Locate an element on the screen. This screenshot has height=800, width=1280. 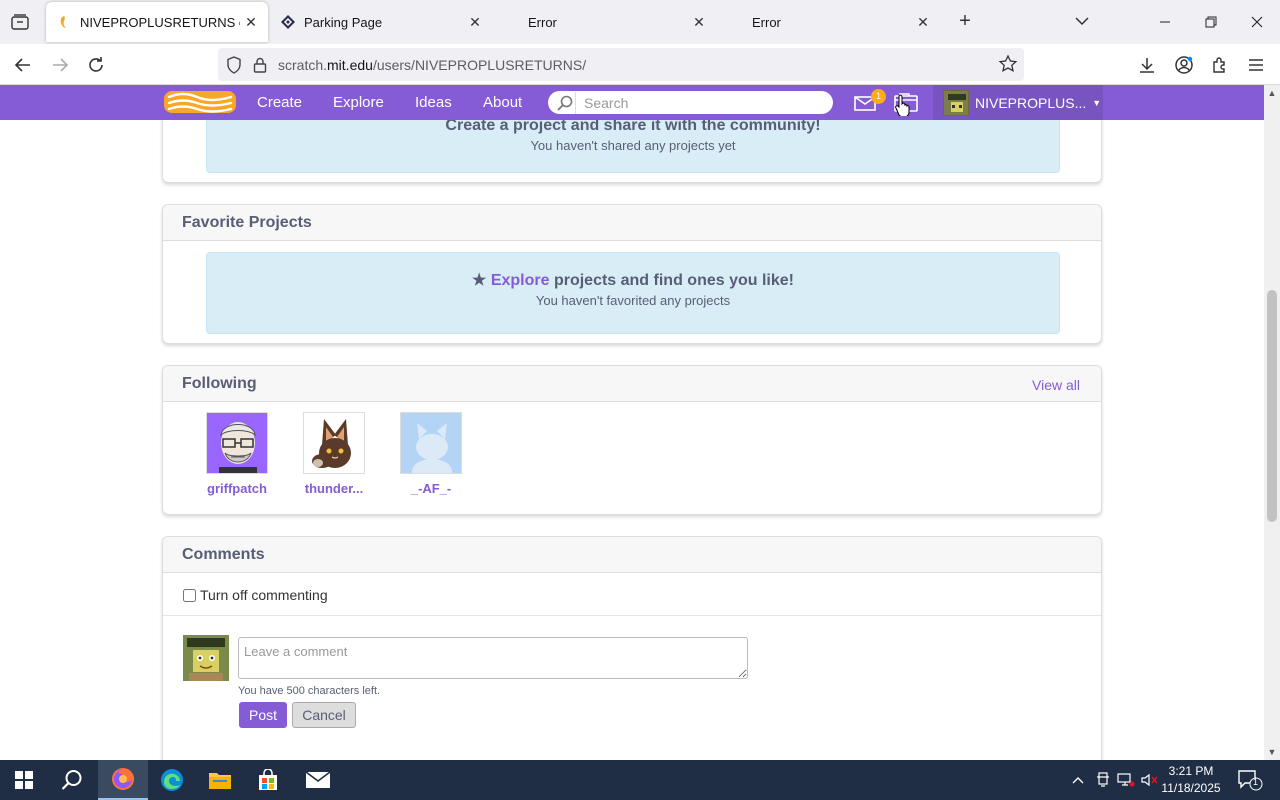
comments-heading: Comments is located at coordinates (223, 554).